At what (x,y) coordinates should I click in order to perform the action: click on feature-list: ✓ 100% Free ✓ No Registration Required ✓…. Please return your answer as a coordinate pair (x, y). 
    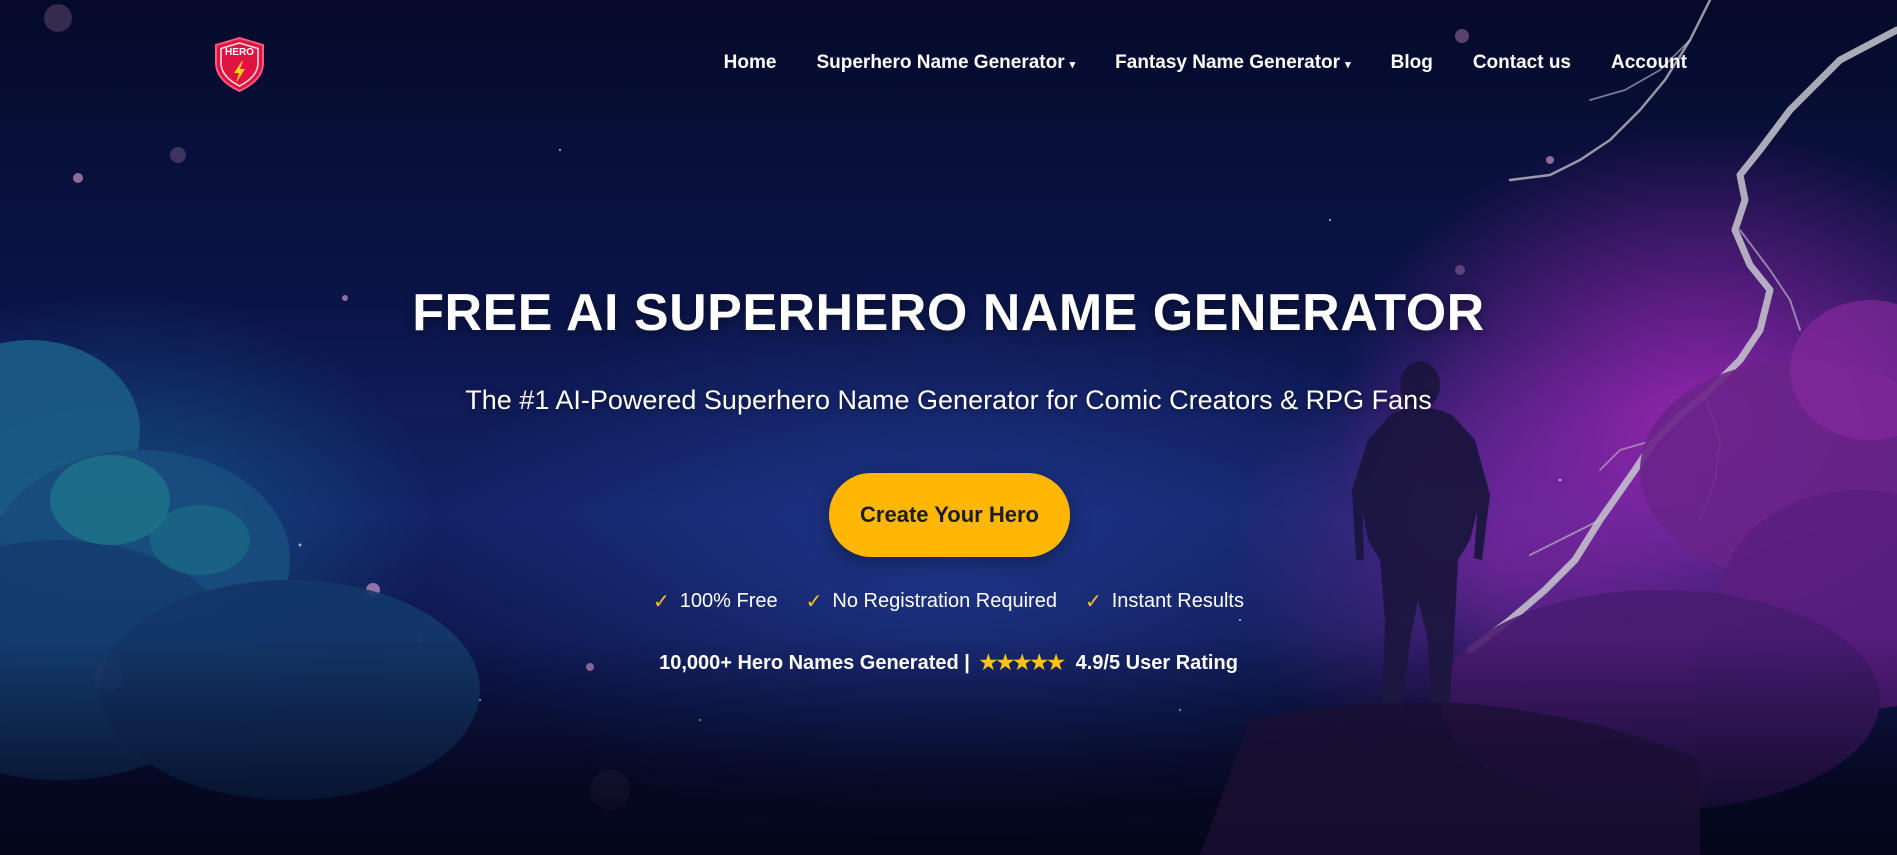
    Looking at the image, I should click on (948, 601).